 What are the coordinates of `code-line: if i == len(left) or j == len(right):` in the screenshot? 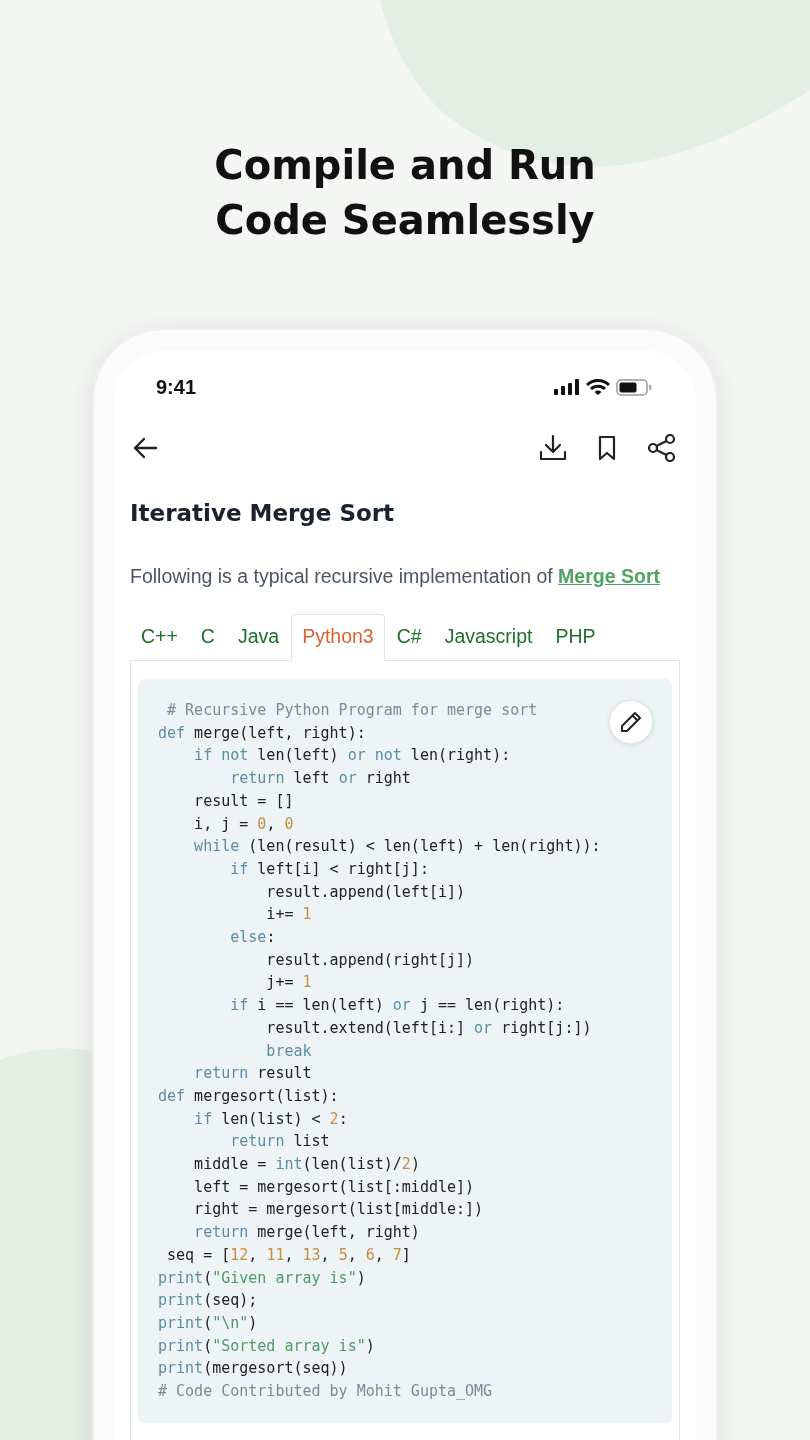 It's located at (397, 1006).